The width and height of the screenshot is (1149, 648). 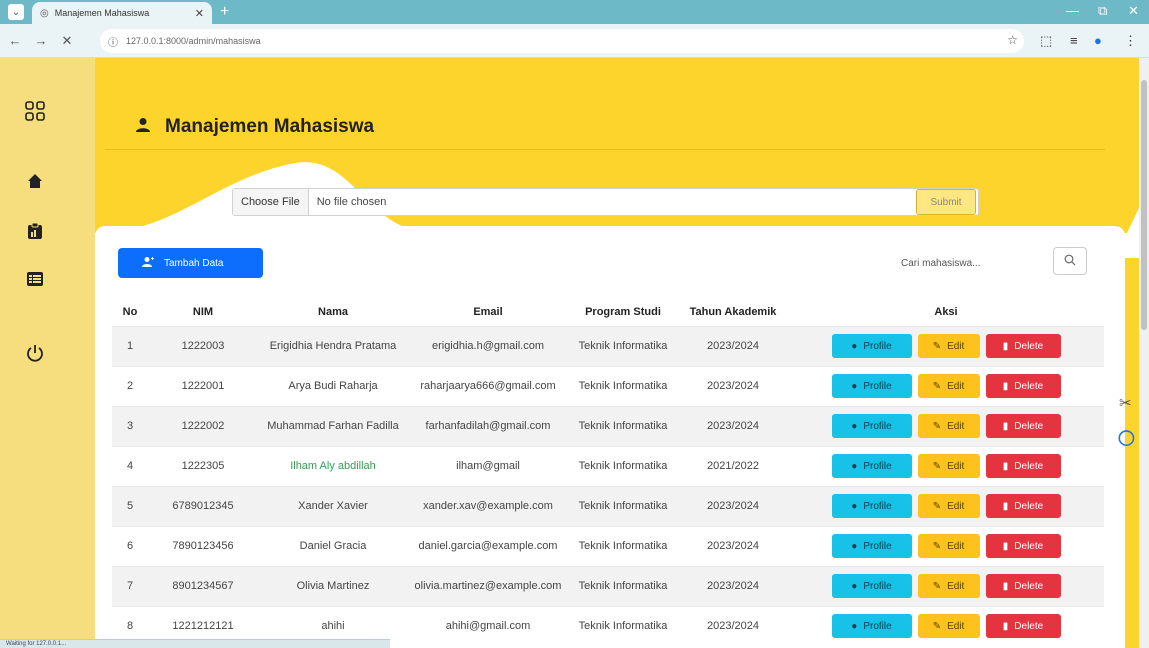 What do you see at coordinates (203, 425) in the screenshot?
I see `cell-nim: 1222002` at bounding box center [203, 425].